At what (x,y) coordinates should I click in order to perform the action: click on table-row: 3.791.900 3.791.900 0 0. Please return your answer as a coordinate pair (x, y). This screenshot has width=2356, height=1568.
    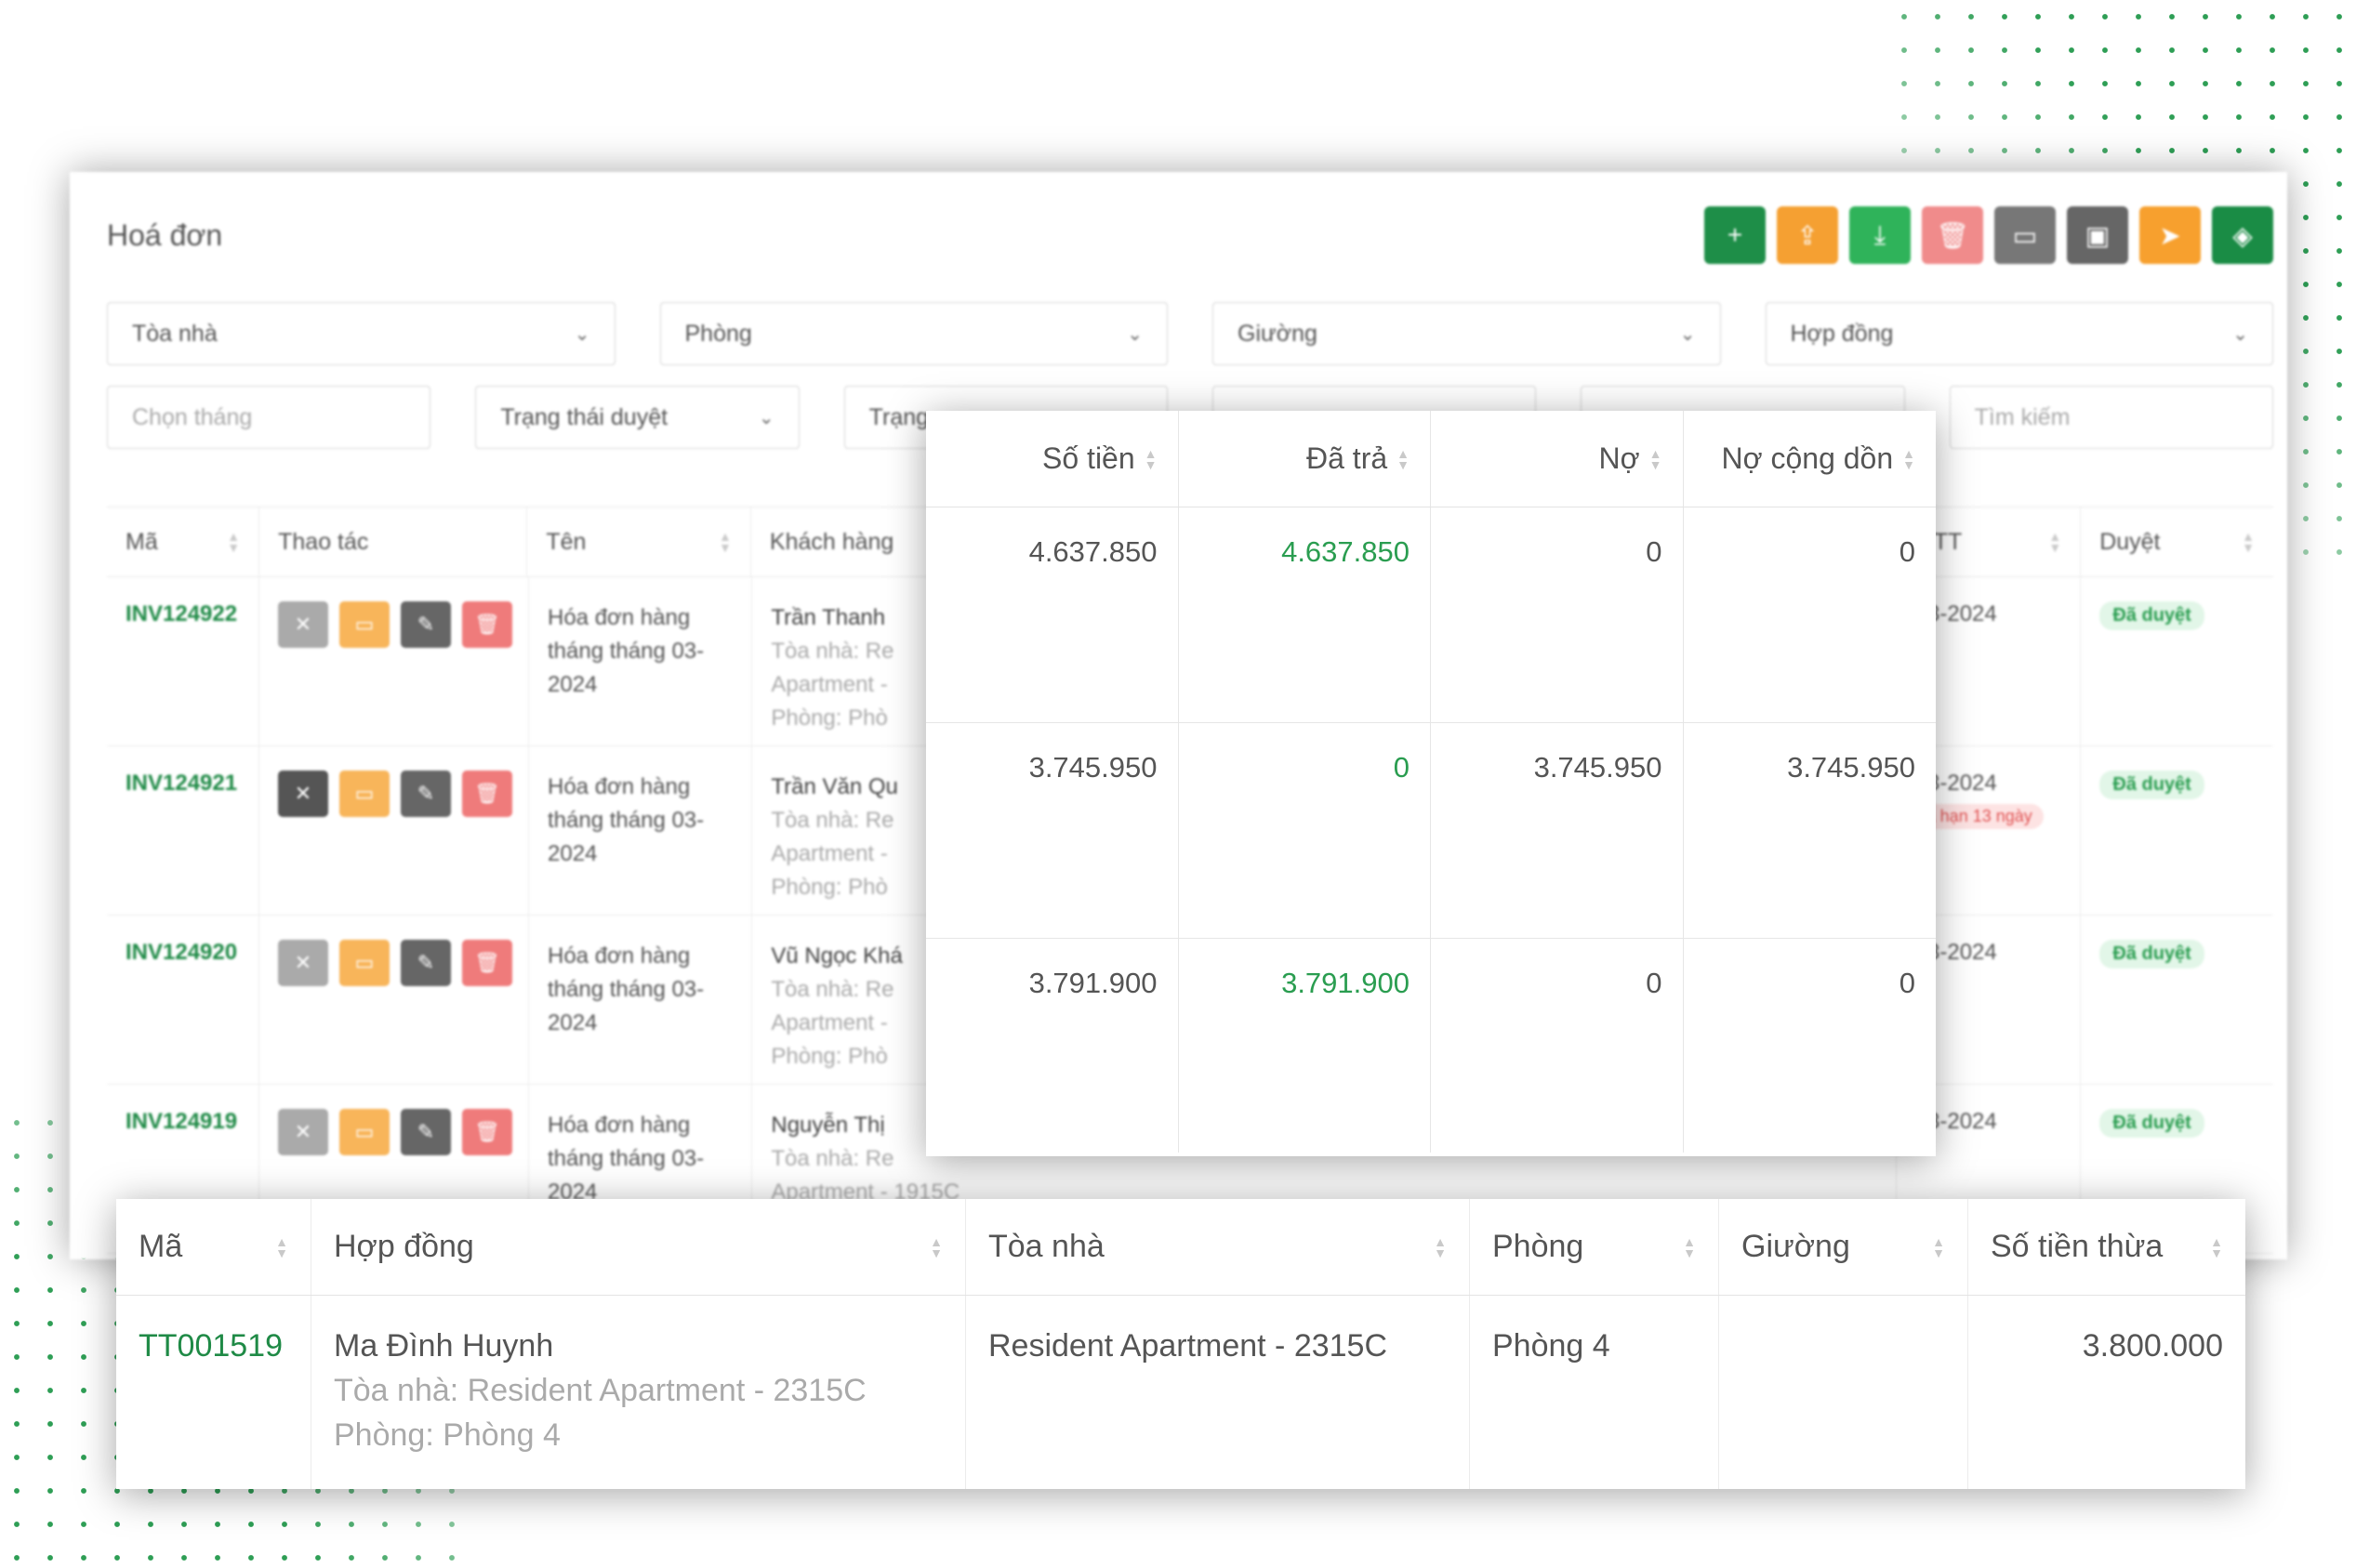
    Looking at the image, I should click on (1431, 1046).